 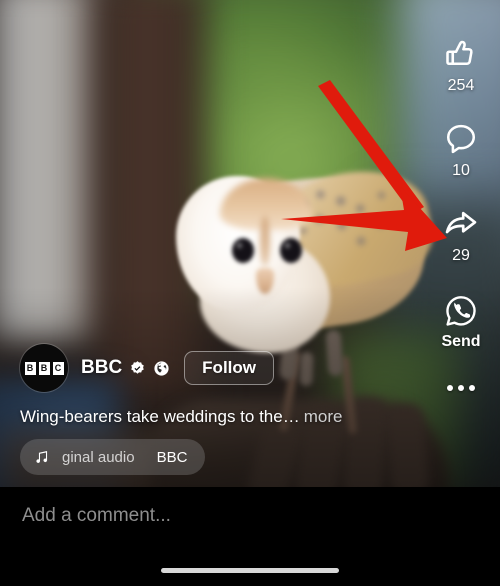 What do you see at coordinates (461, 311) in the screenshot?
I see `whatsapp-icon` at bounding box center [461, 311].